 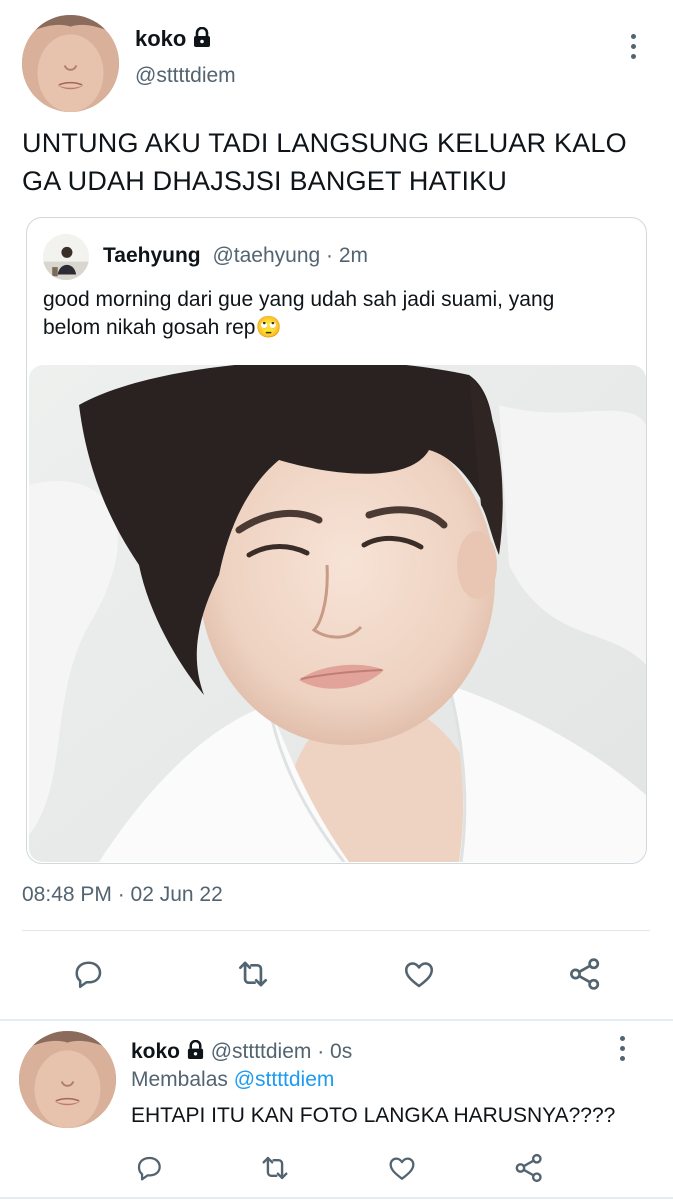 I want to click on reply-author-handle: @sttttdiem, so click(x=261, y=1051).